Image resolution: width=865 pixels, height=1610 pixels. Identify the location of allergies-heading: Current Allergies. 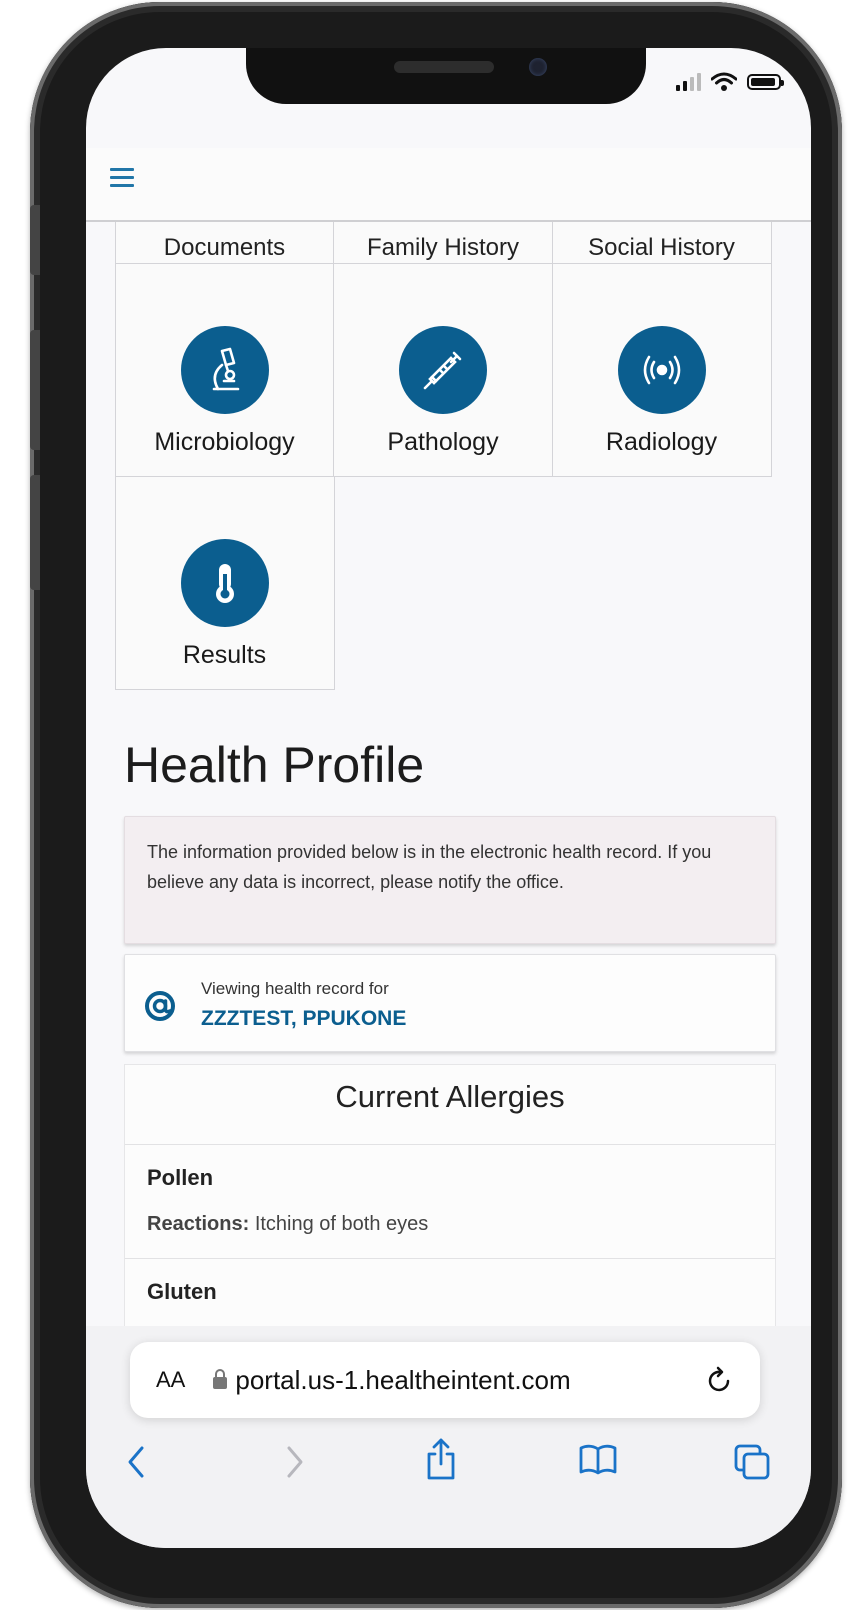
(450, 1105).